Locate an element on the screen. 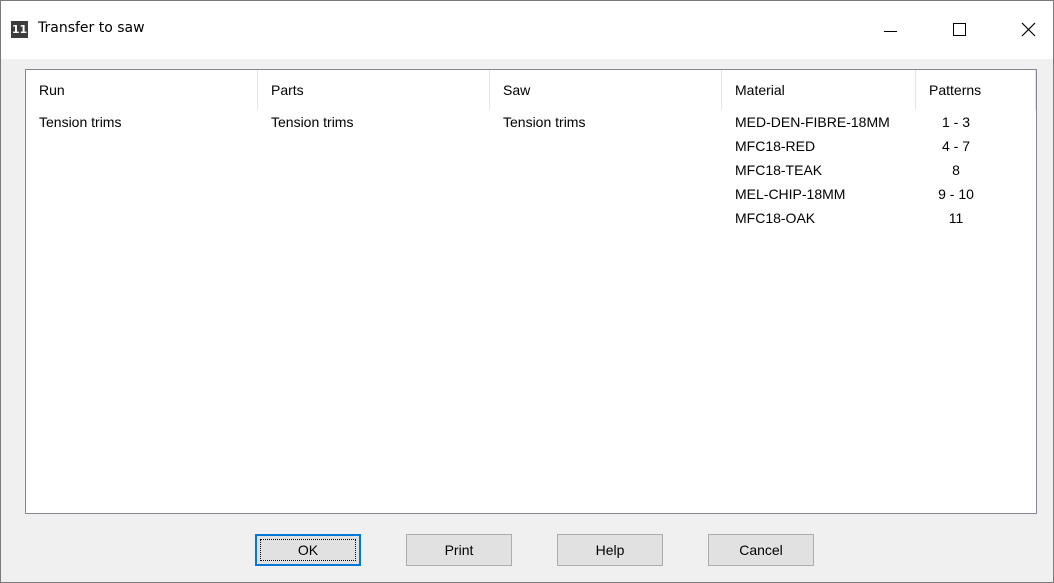 This screenshot has height=583, width=1054. cell-run: Tension trims is located at coordinates (80, 122).